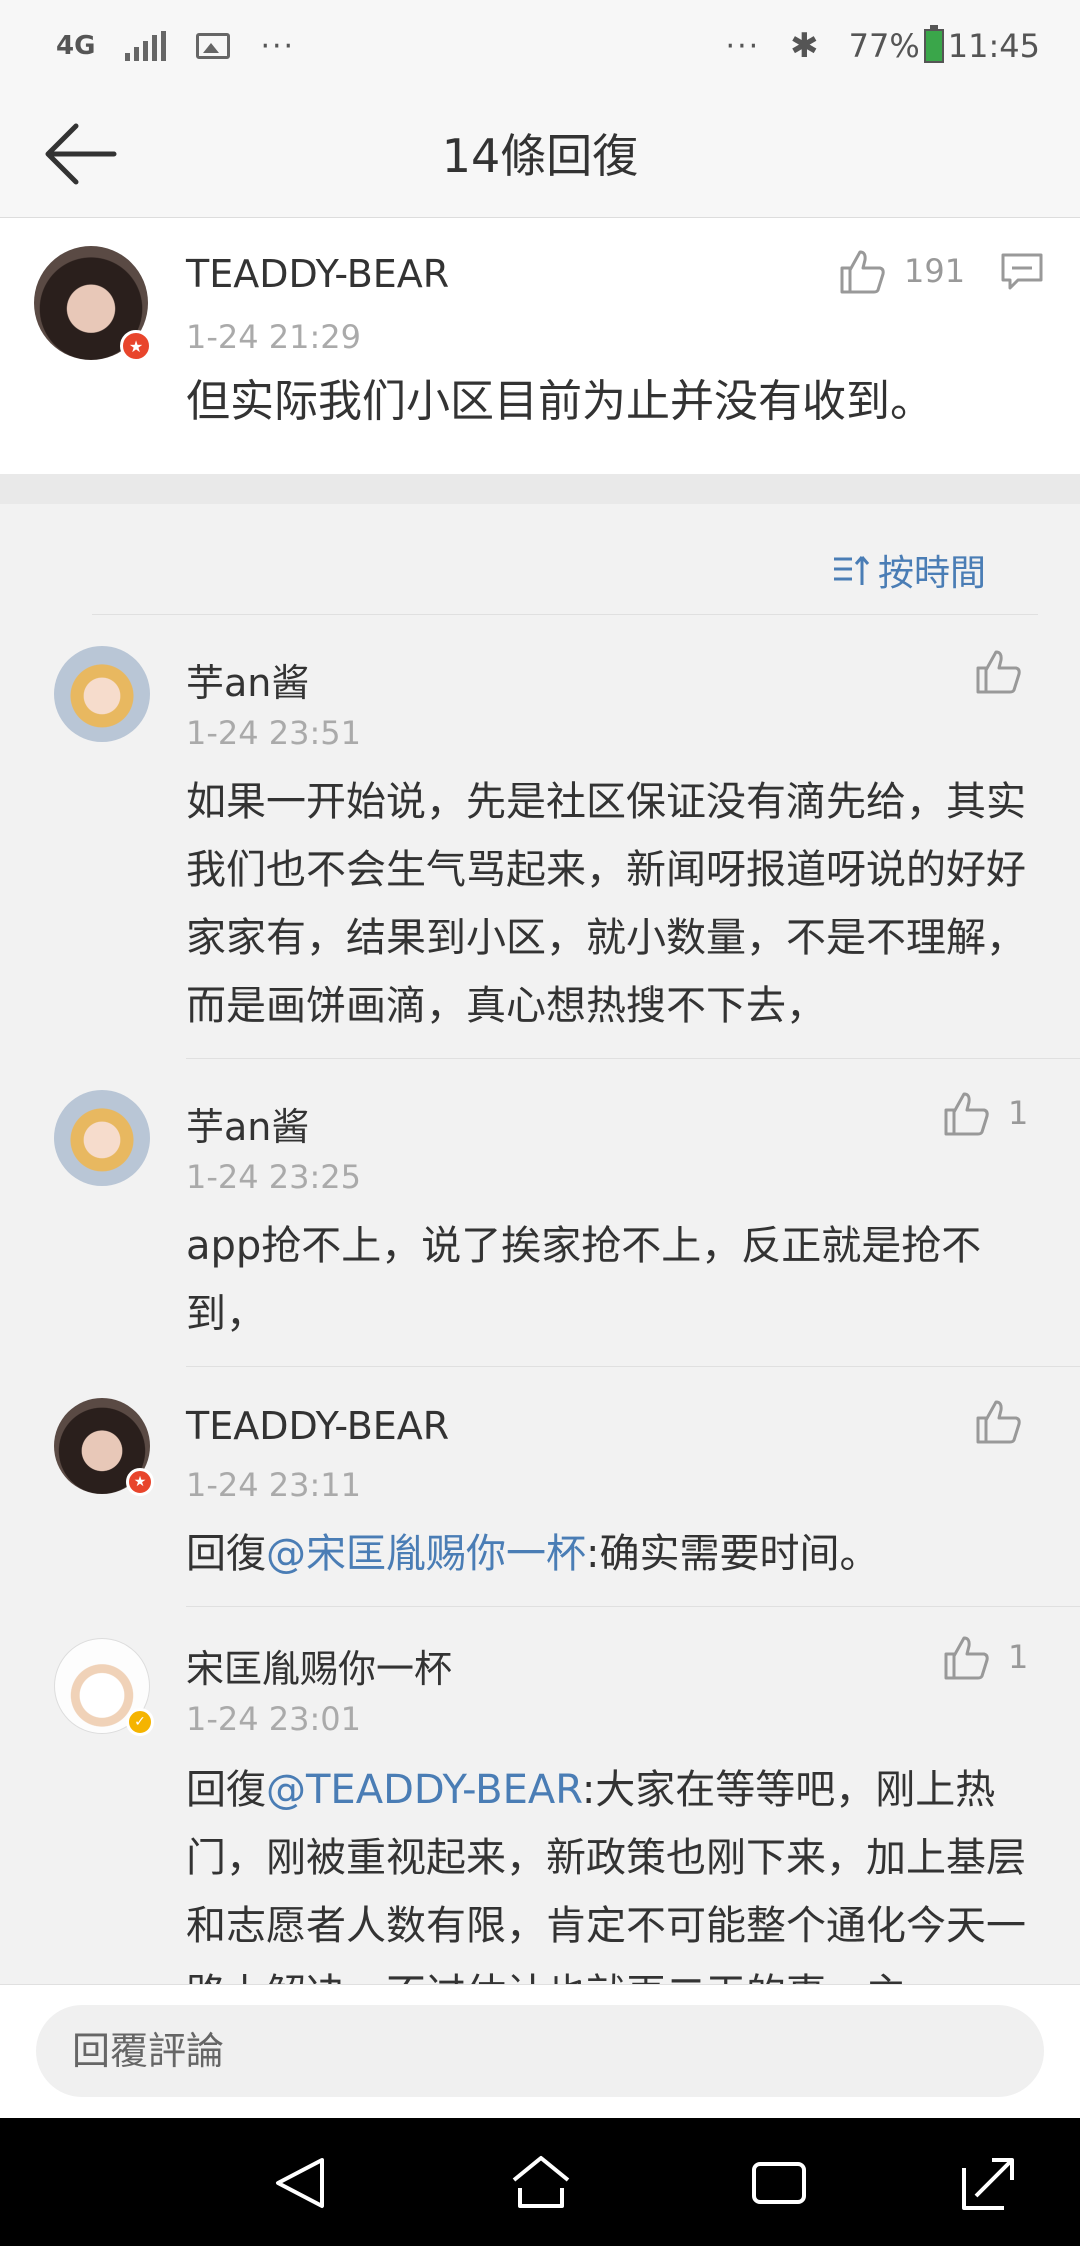 The image size is (1080, 2246). Describe the element at coordinates (779, 2183) in the screenshot. I see `nav-recents-icon` at that location.